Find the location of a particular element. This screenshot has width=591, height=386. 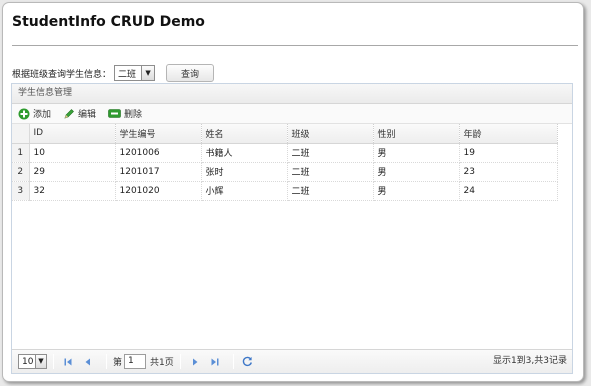

cell-student-no: 1201017 is located at coordinates (158, 172).